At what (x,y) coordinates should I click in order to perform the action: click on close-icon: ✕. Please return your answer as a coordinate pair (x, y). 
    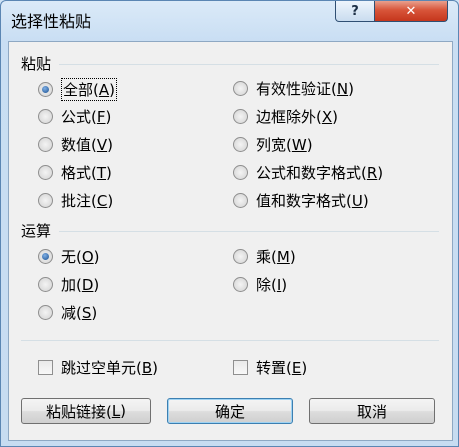
    Looking at the image, I should click on (411, 11).